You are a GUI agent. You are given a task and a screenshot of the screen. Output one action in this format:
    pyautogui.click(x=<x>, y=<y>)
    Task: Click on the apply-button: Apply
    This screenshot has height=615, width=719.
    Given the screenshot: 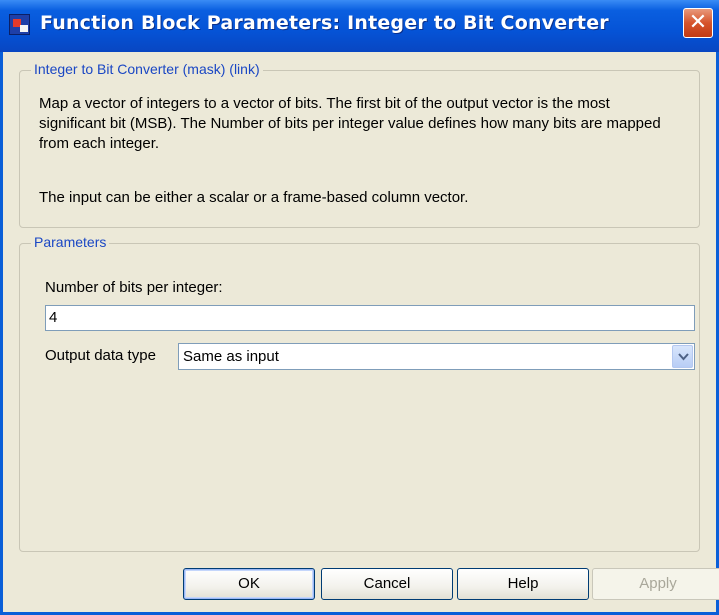 What is the action you would take?
    pyautogui.click(x=655, y=584)
    